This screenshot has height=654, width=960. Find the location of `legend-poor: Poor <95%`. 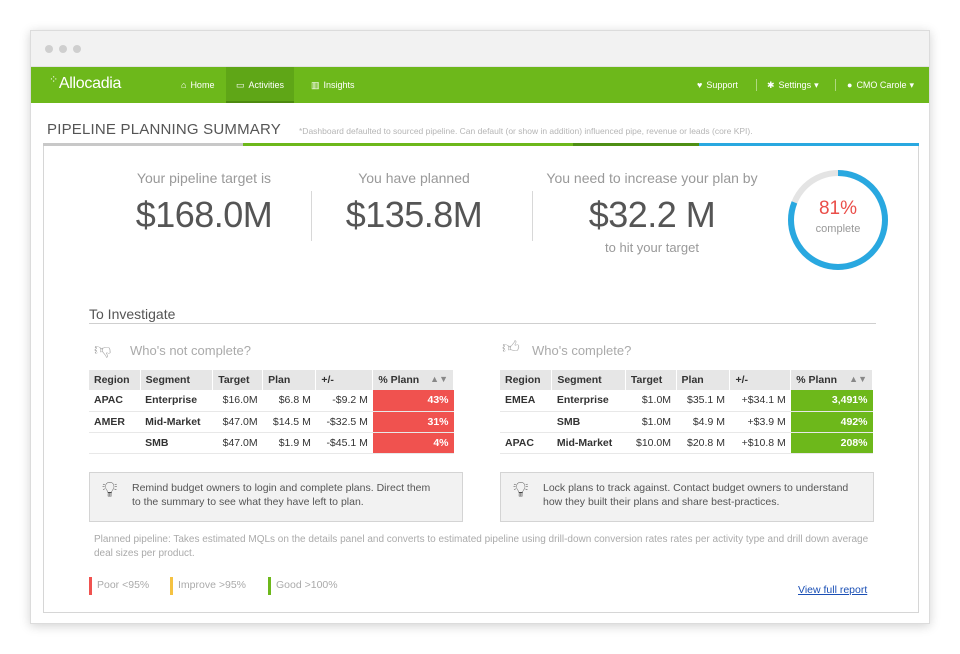

legend-poor: Poor <95% is located at coordinates (119, 586).